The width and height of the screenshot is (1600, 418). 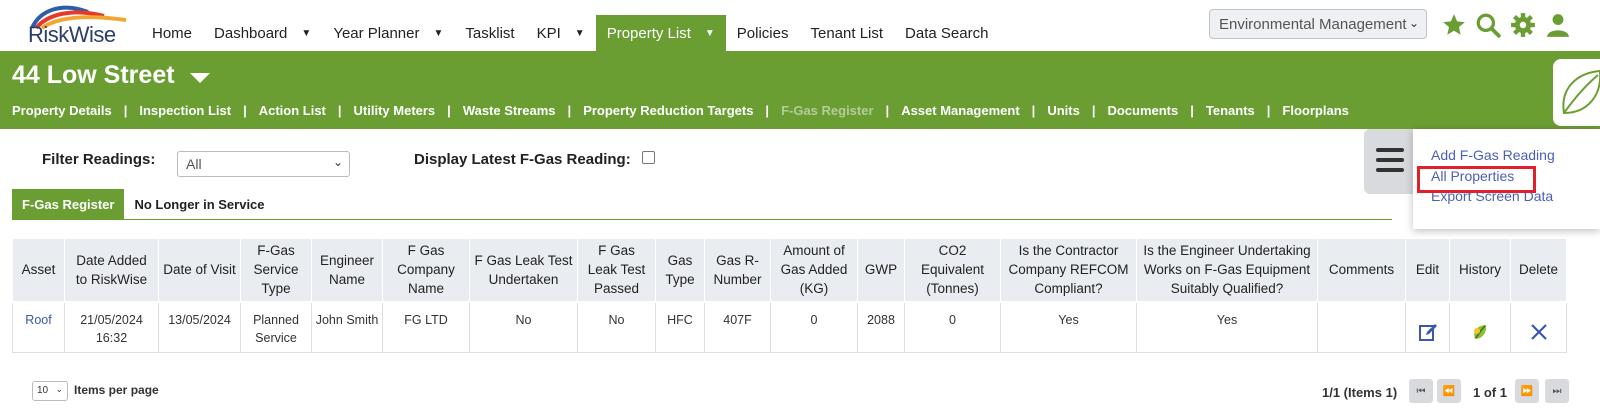 I want to click on cell-leak-test-passed: No, so click(x=616, y=327).